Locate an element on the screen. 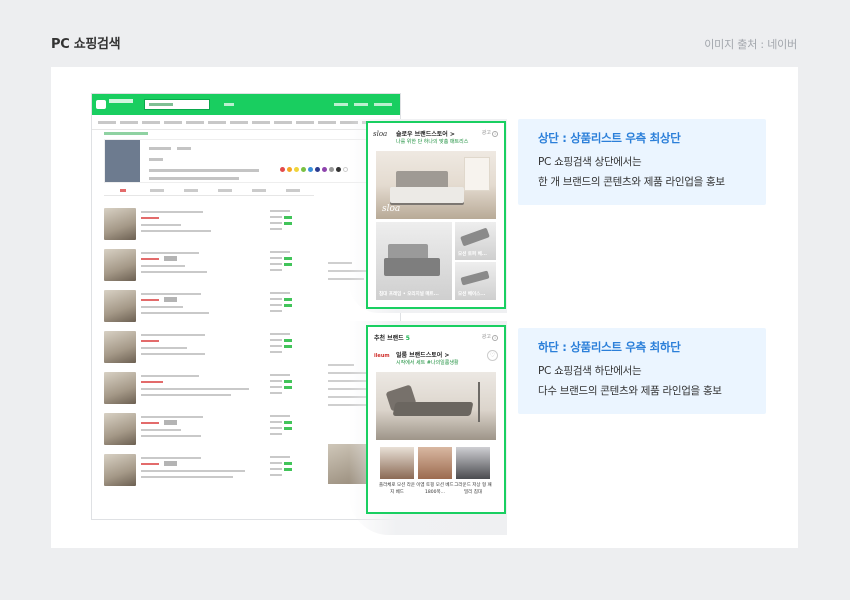 The image size is (850, 600). info-line: PC 쇼핑검색 하단에서는 is located at coordinates (590, 371).